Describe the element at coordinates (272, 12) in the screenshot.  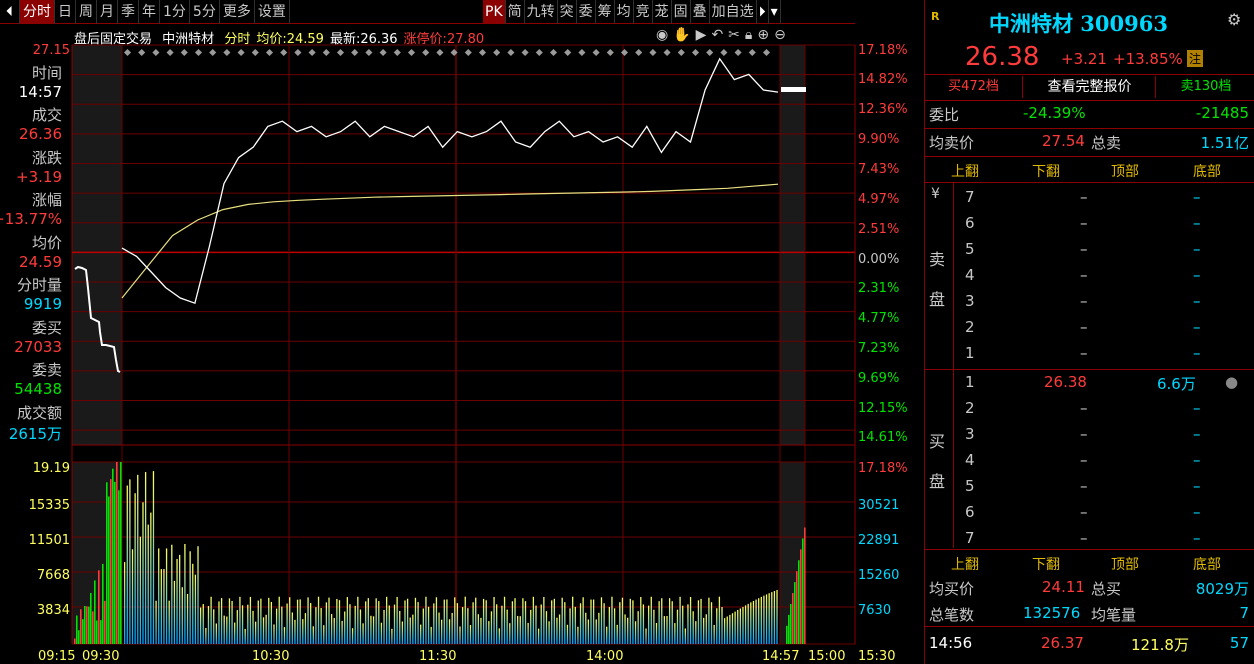
I see `tab-settings: 设置` at that location.